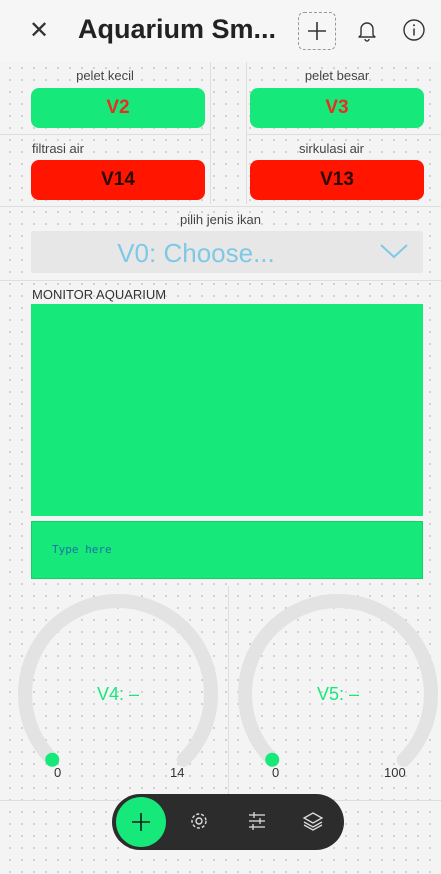 The width and height of the screenshot is (441, 874). What do you see at coordinates (99, 294) in the screenshot?
I see `terminal-label: MONITOR AQUARIUM` at bounding box center [99, 294].